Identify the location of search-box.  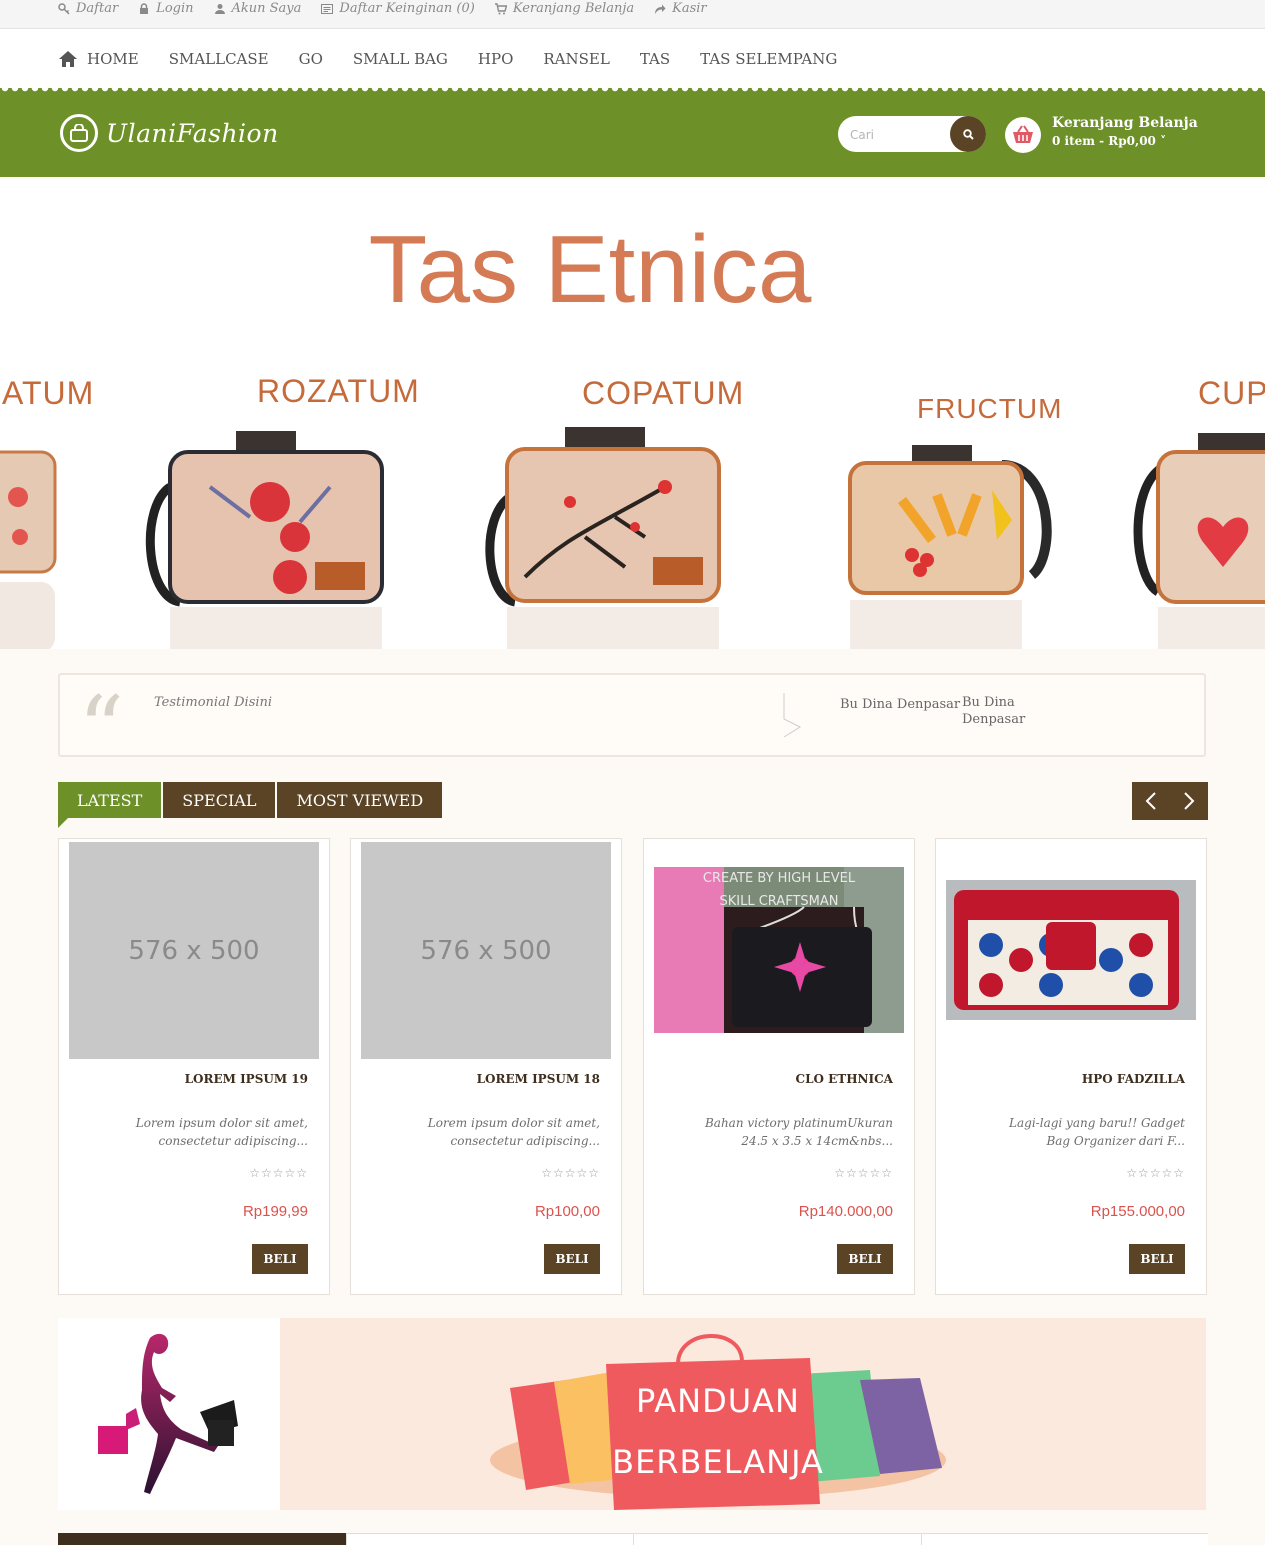
(912, 134).